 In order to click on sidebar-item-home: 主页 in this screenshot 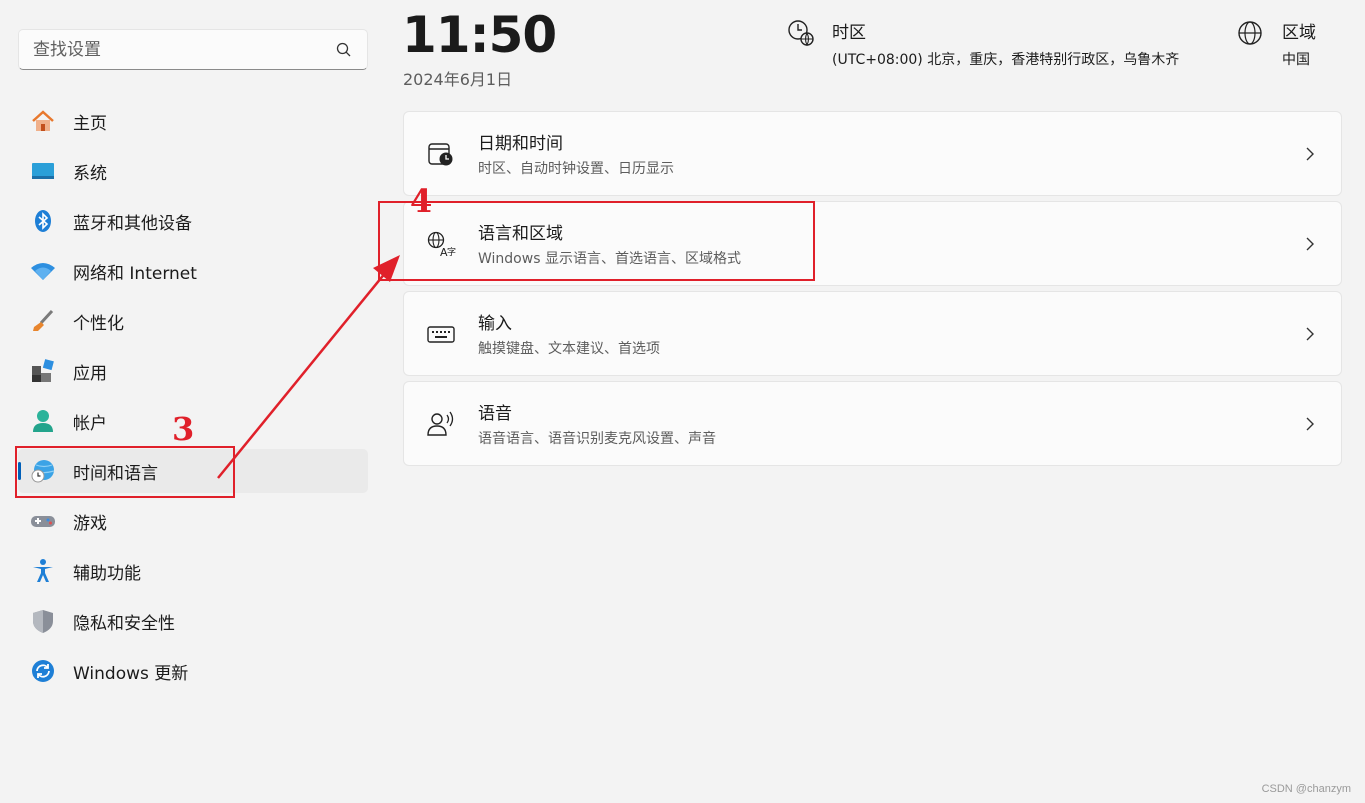, I will do `click(193, 121)`.